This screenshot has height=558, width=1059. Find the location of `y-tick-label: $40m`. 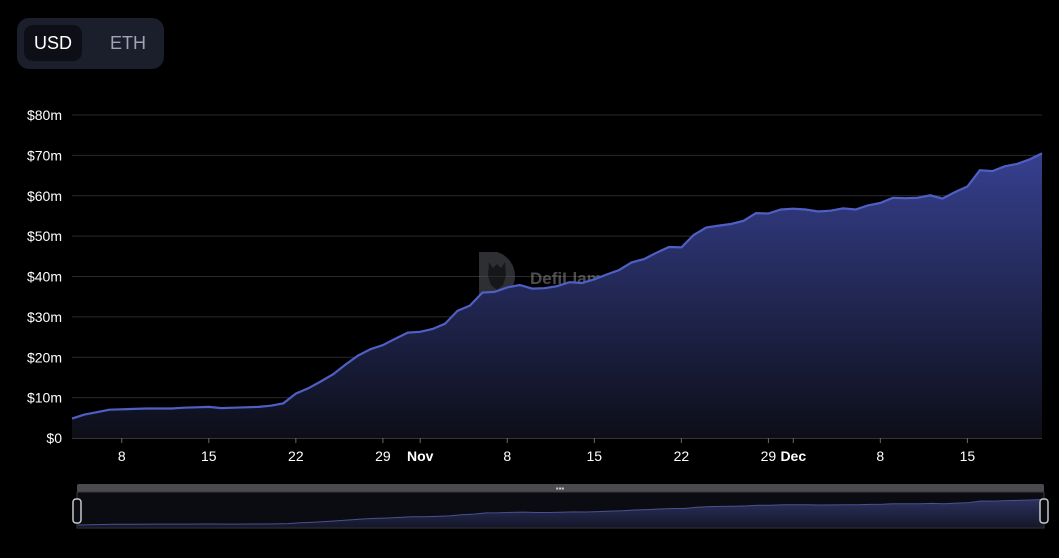

y-tick-label: $40m is located at coordinates (44, 277).